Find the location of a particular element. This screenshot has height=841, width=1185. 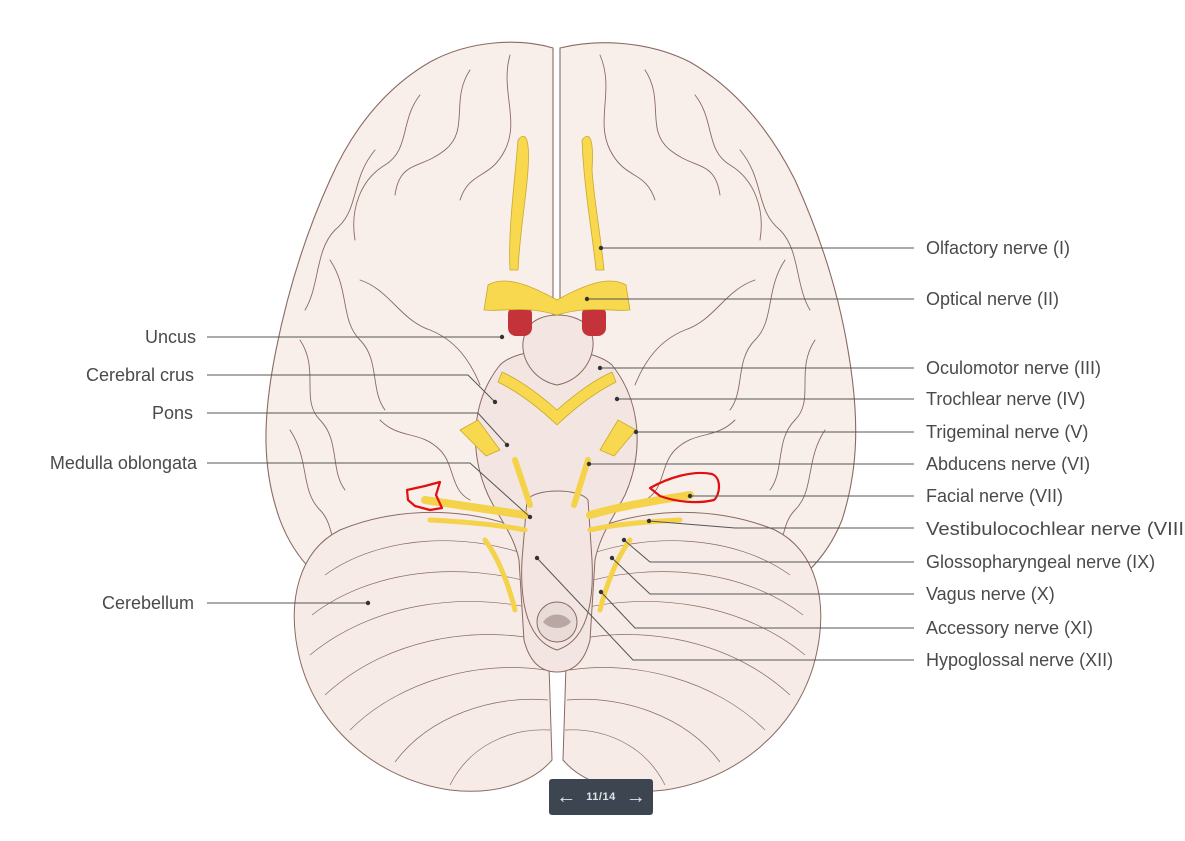

slide-pager: ← 11/14 → is located at coordinates (601, 797).